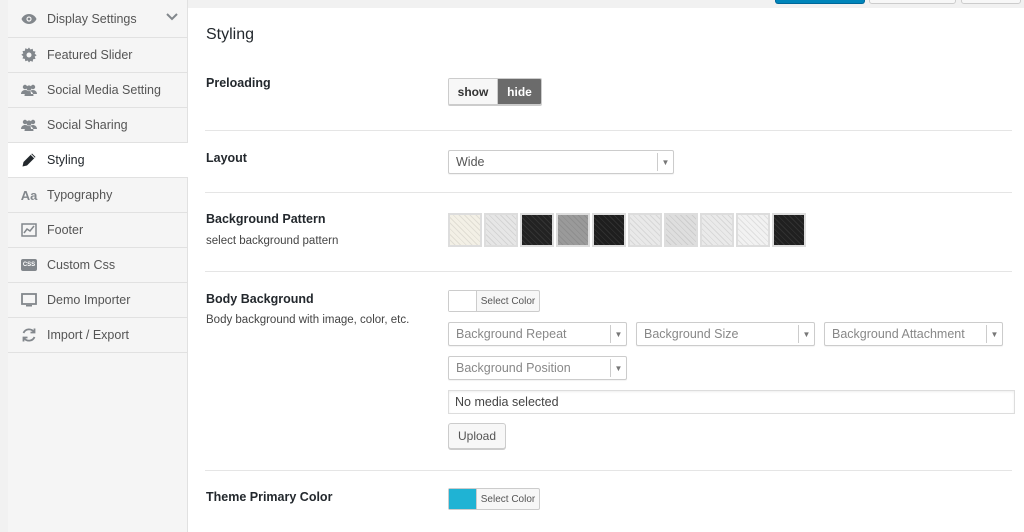 The height and width of the screenshot is (532, 1024). I want to click on reset-section-button, so click(912, 2).